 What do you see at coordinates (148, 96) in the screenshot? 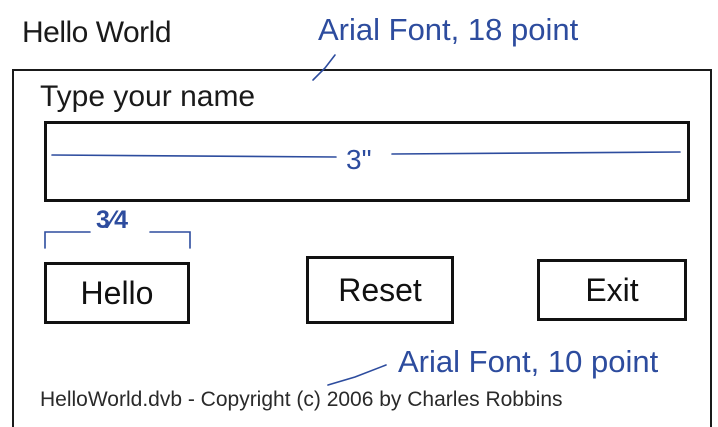
I see `name-prompt-label: Type your name` at bounding box center [148, 96].